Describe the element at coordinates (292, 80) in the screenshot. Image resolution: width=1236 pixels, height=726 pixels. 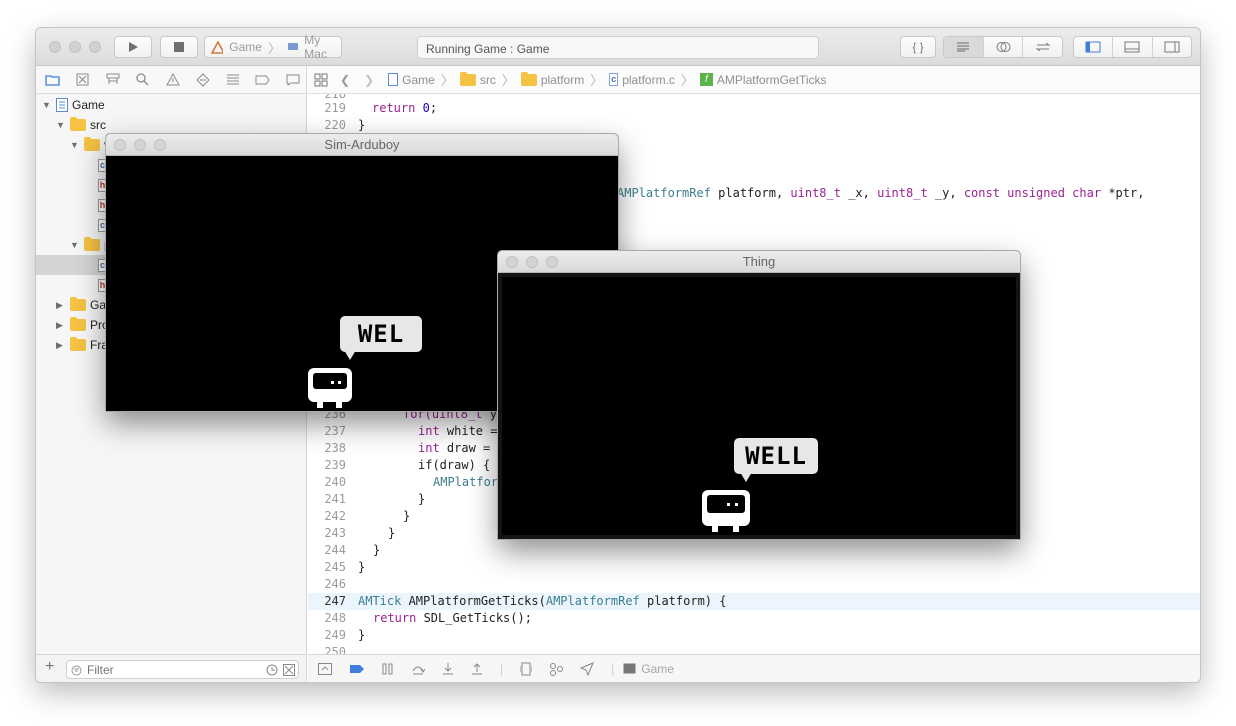
I see `report-icon` at that location.